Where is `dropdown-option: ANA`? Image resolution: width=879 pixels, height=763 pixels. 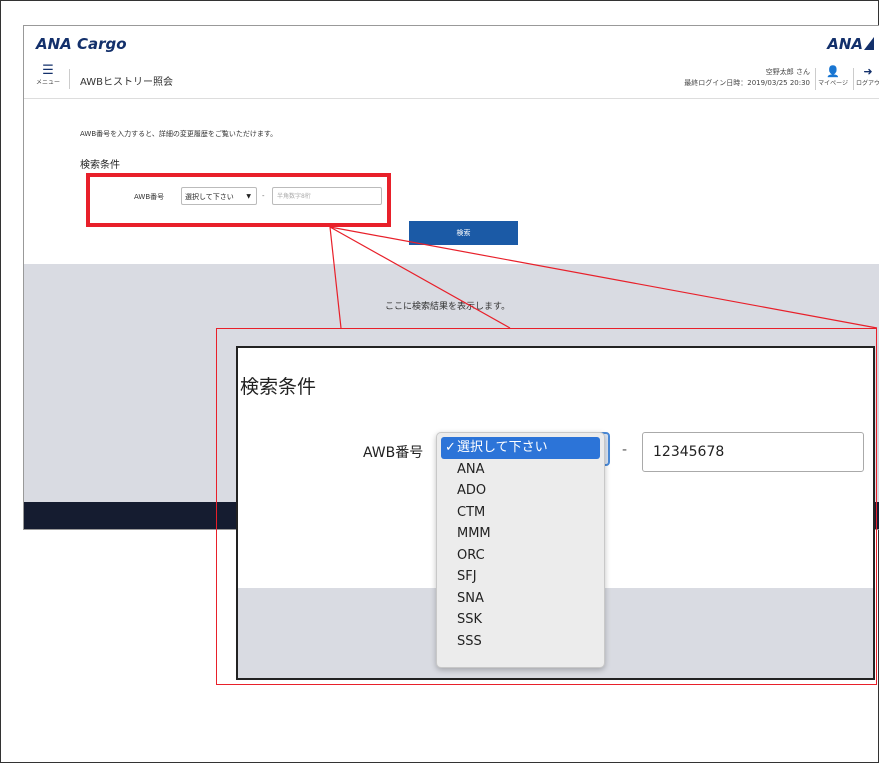 dropdown-option: ANA is located at coordinates (520, 470).